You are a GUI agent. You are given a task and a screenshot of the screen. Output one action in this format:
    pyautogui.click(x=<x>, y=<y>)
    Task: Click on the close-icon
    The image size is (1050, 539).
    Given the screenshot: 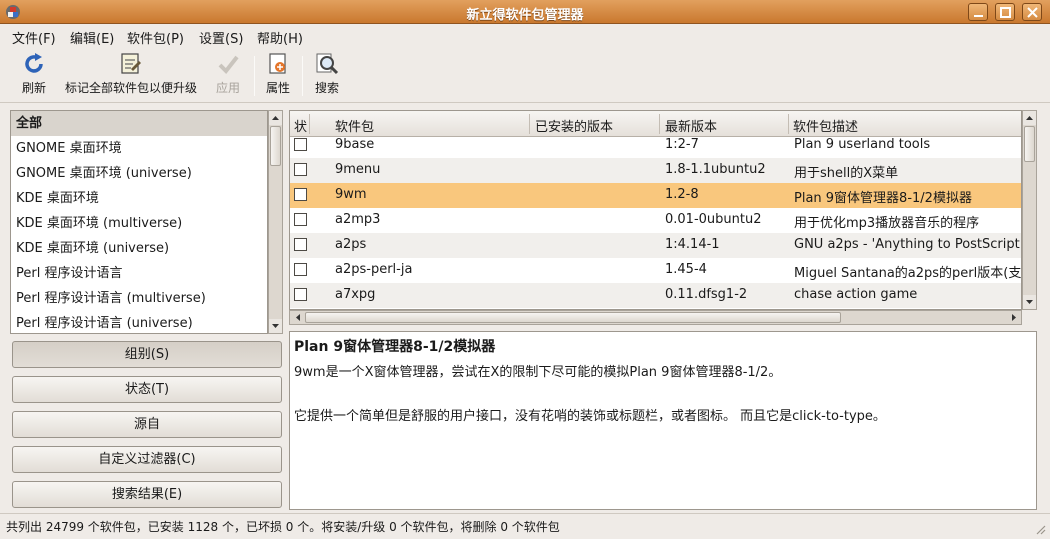 What is the action you would take?
    pyautogui.click(x=1032, y=12)
    